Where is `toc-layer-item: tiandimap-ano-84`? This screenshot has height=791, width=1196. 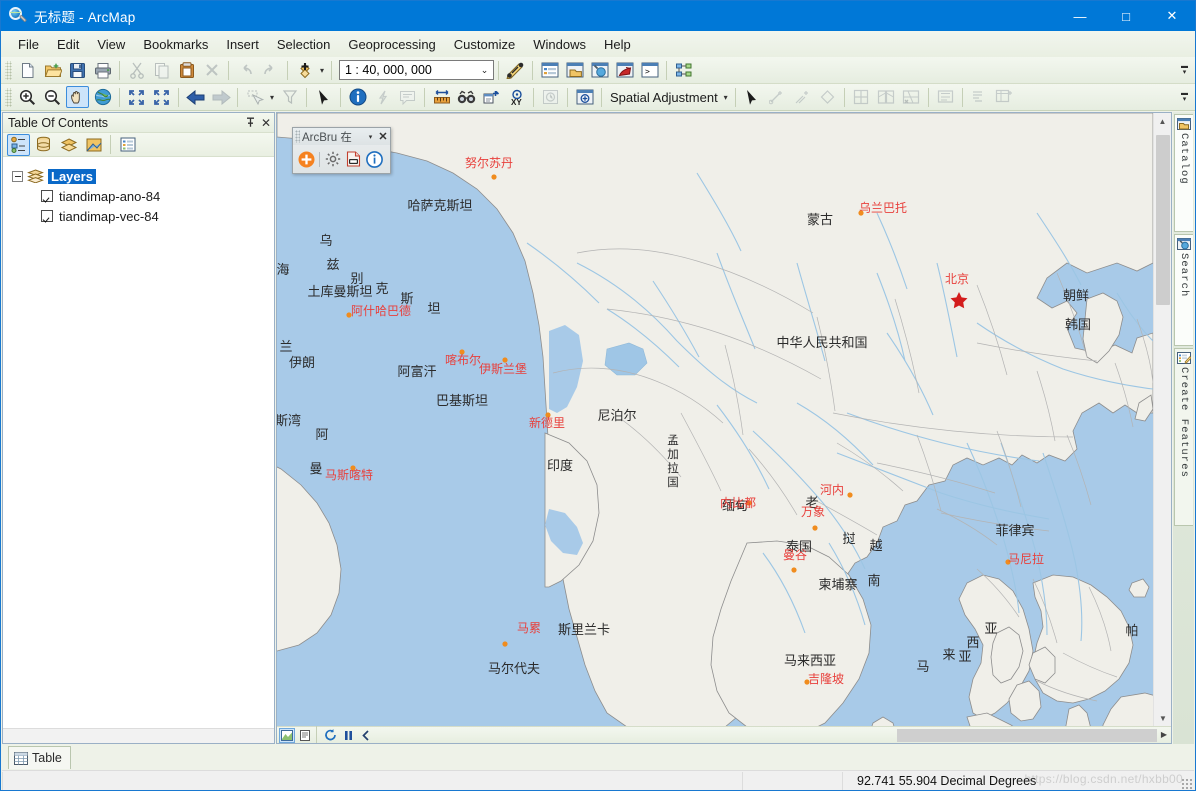
toc-layer-item: tiandimap-ano-84 is located at coordinates (138, 196).